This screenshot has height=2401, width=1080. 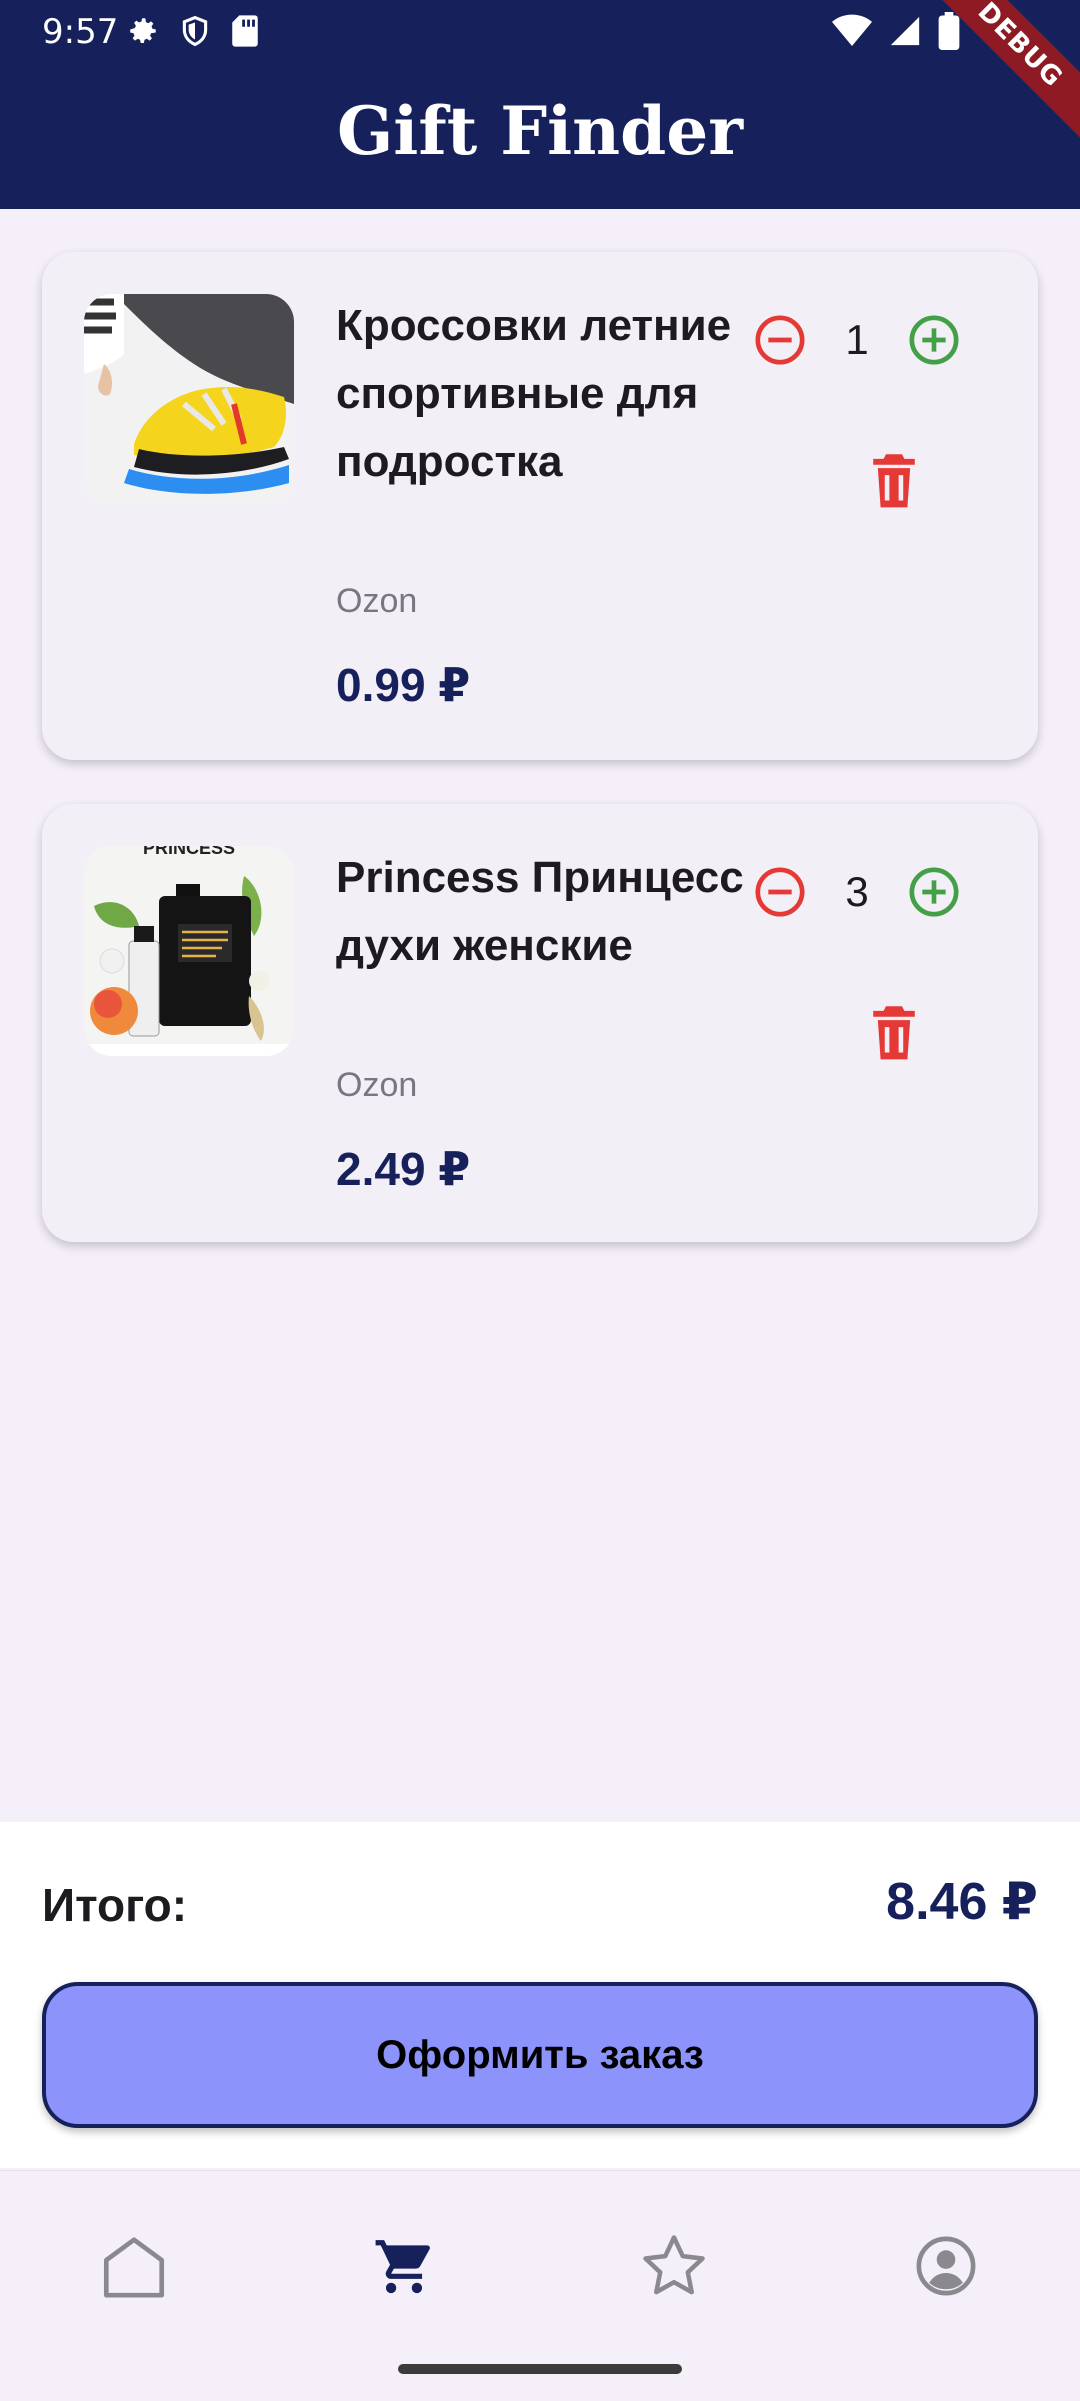 I want to click on nav-home, so click(x=134, y=2266).